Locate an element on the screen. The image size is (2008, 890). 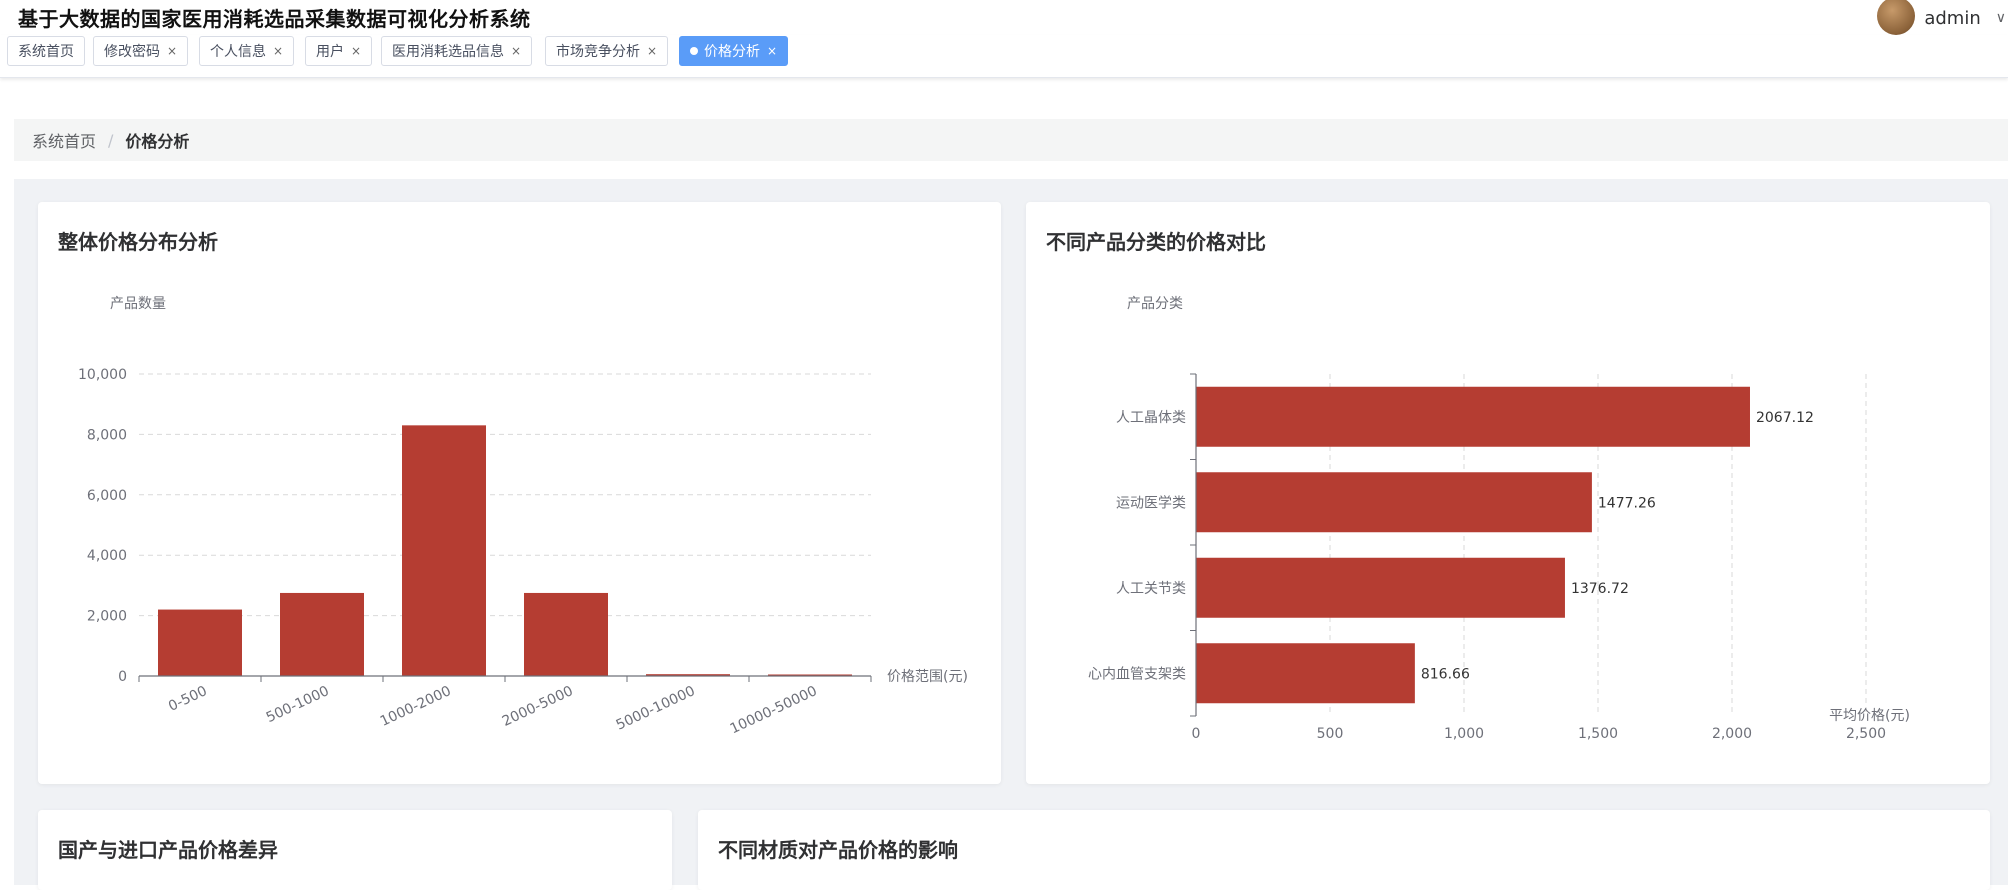
x-tick-label: 5000-10000 is located at coordinates (656, 708).